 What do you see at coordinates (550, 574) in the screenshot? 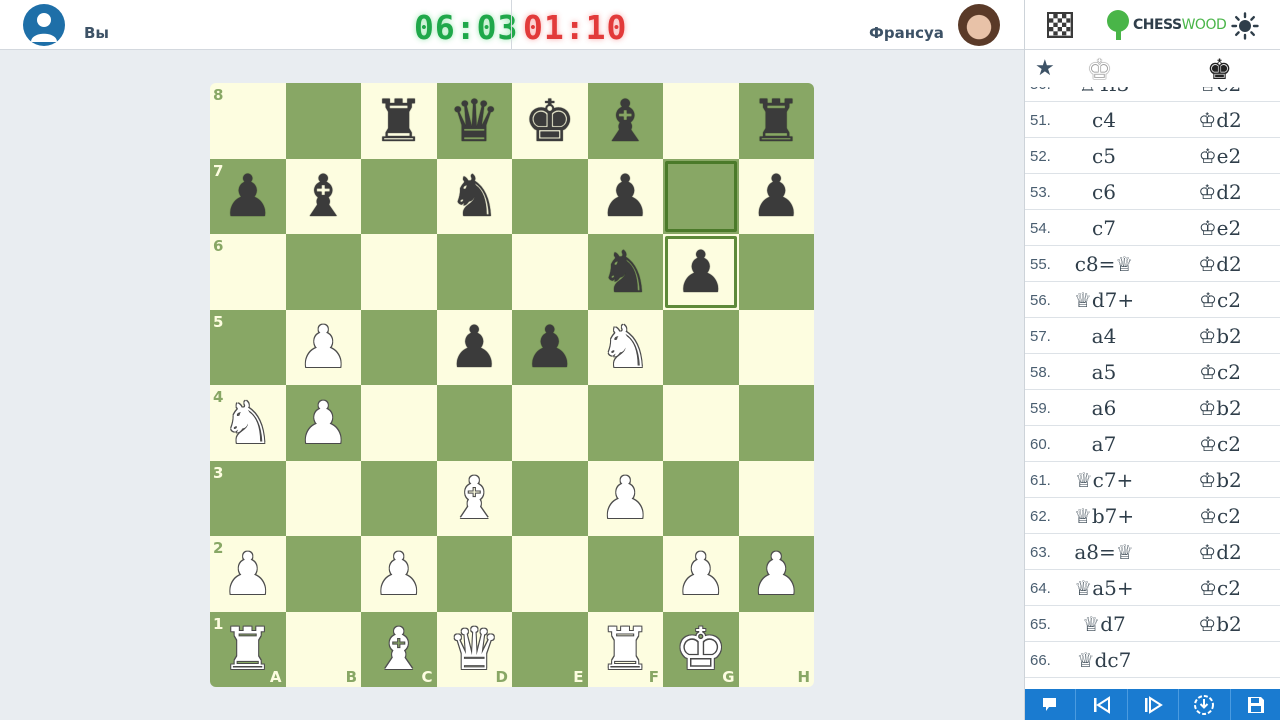
I see `square-e2` at bounding box center [550, 574].